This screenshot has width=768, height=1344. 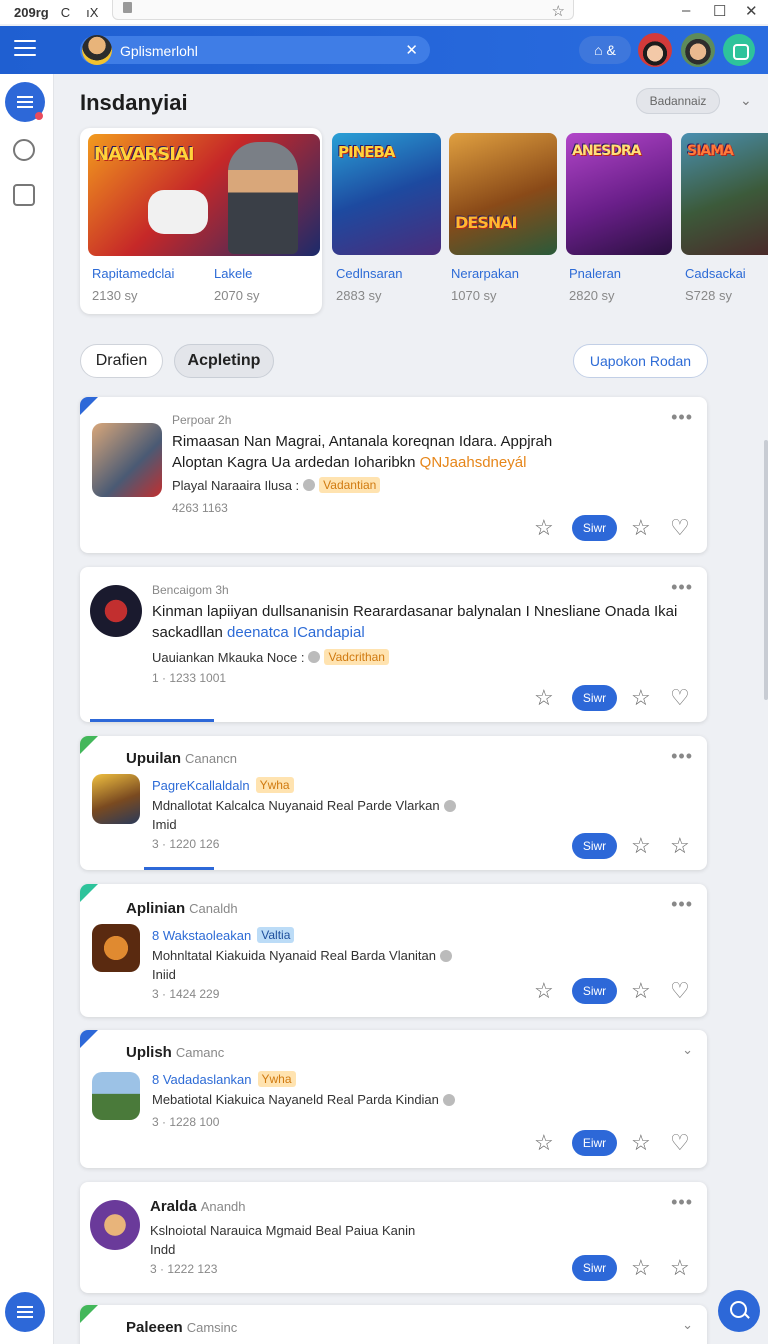 I want to click on scrollbar, so click(x=766, y=570).